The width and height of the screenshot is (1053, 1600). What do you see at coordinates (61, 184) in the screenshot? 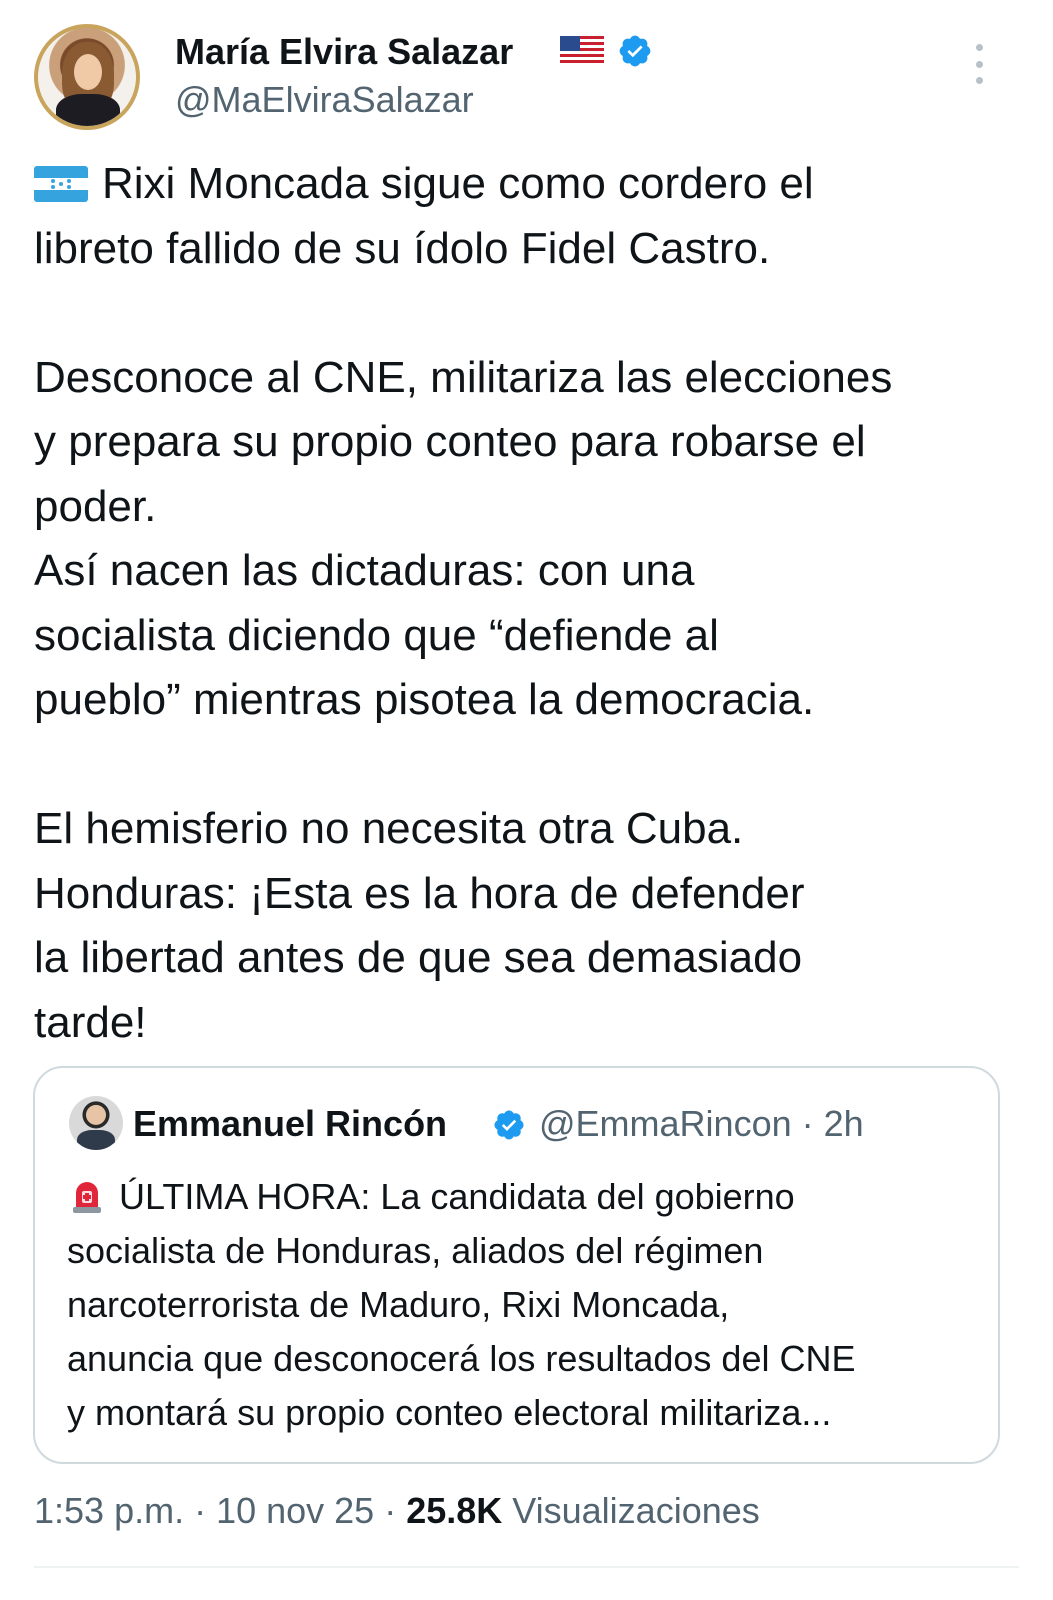
I see `honduras-flag-icon` at bounding box center [61, 184].